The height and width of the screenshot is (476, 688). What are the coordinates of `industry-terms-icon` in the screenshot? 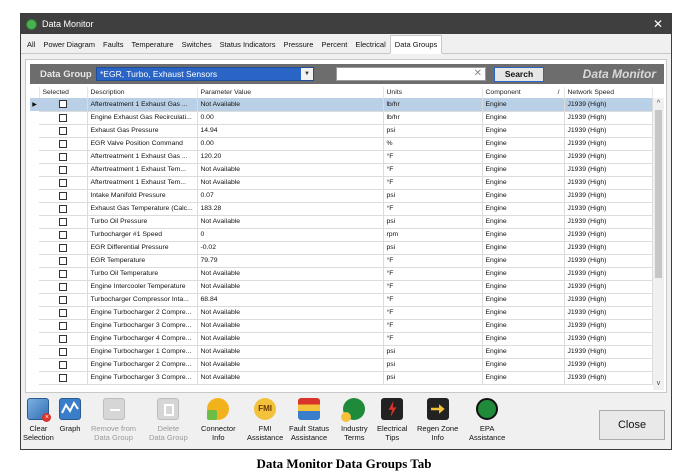 It's located at (353, 410).